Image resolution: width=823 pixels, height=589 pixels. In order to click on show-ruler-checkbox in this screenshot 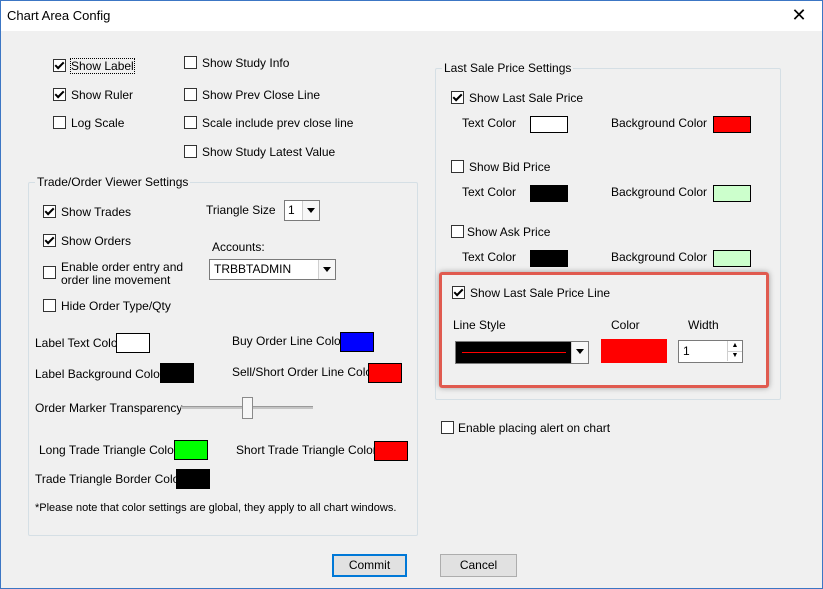, I will do `click(59, 94)`.